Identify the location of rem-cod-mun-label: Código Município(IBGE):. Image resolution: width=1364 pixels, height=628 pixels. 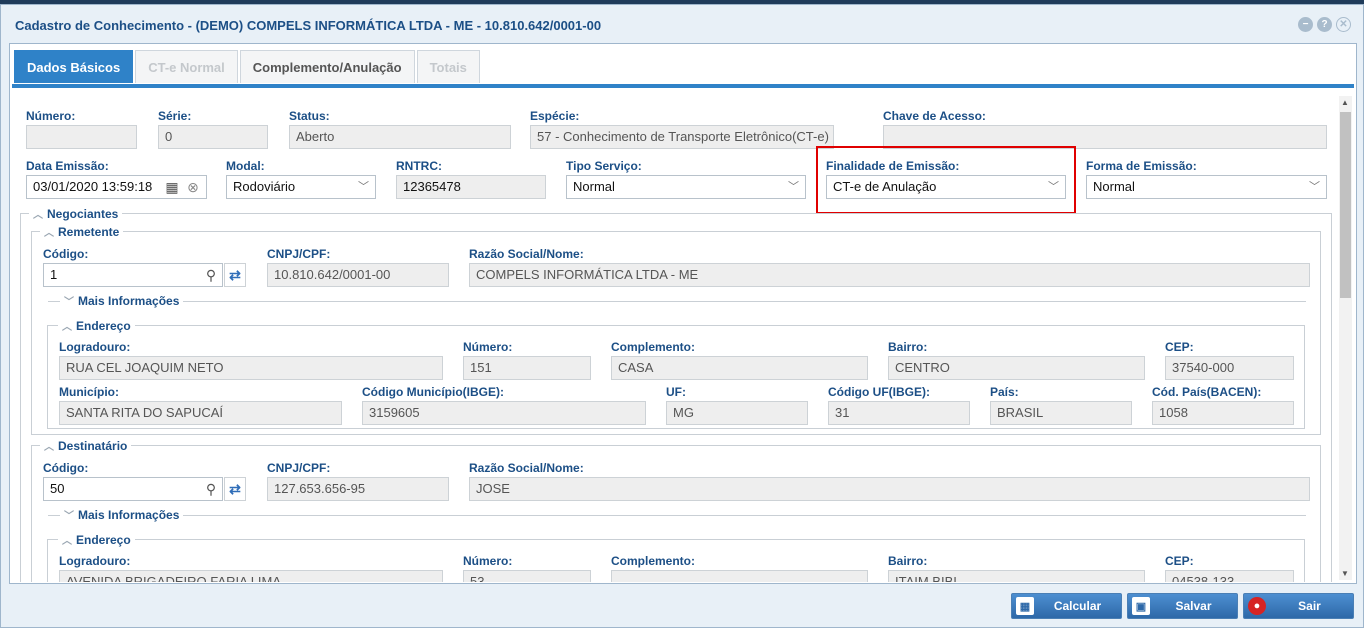
(433, 392).